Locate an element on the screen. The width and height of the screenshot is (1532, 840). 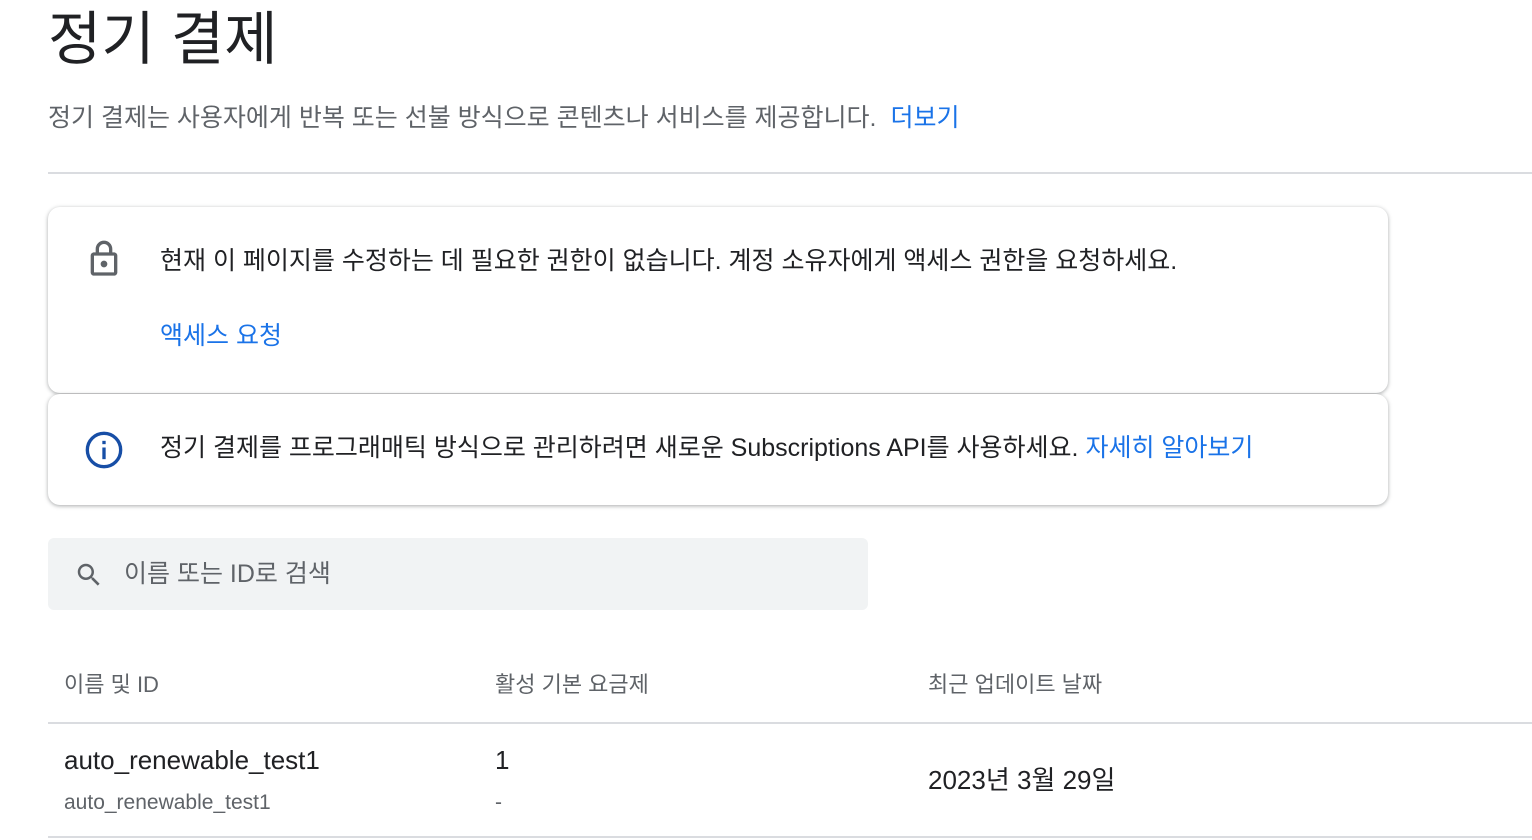
column-header-name-id: 이름 및 ID is located at coordinates (111, 685).